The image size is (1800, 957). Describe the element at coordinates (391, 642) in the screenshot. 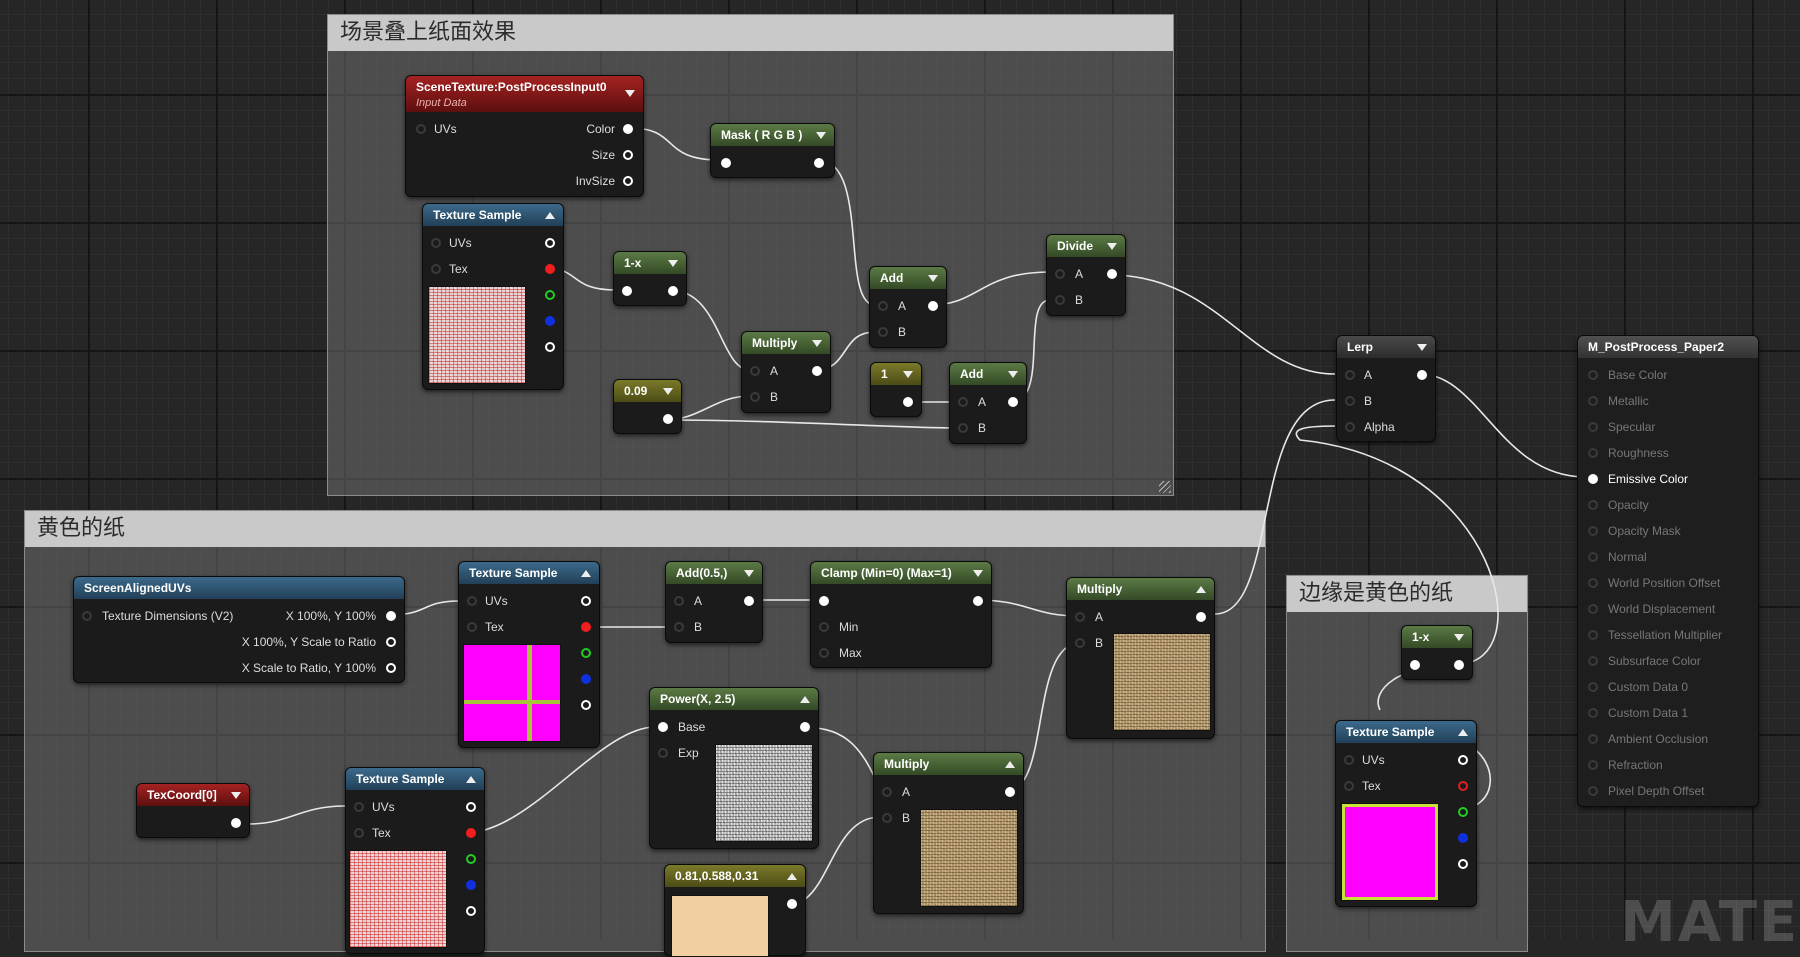

I see `pin-out-2-dot` at that location.